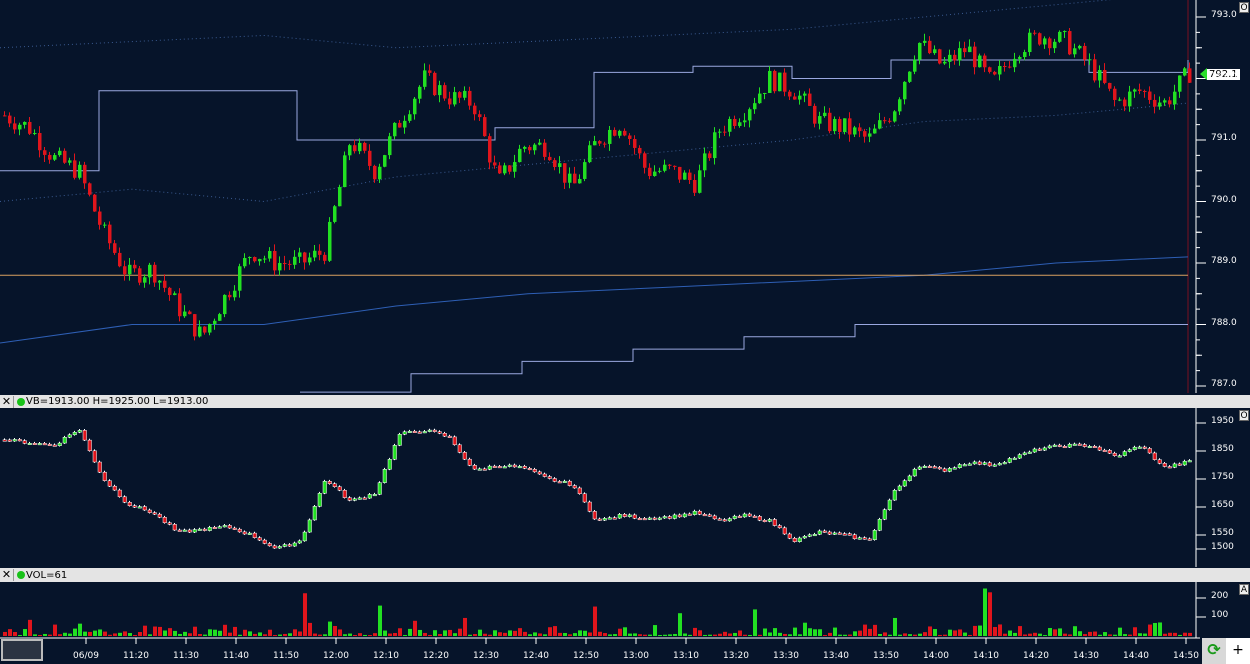 The width and height of the screenshot is (1250, 664). What do you see at coordinates (21, 401) in the screenshot?
I see `vb-indicator-dot-icon` at bounding box center [21, 401].